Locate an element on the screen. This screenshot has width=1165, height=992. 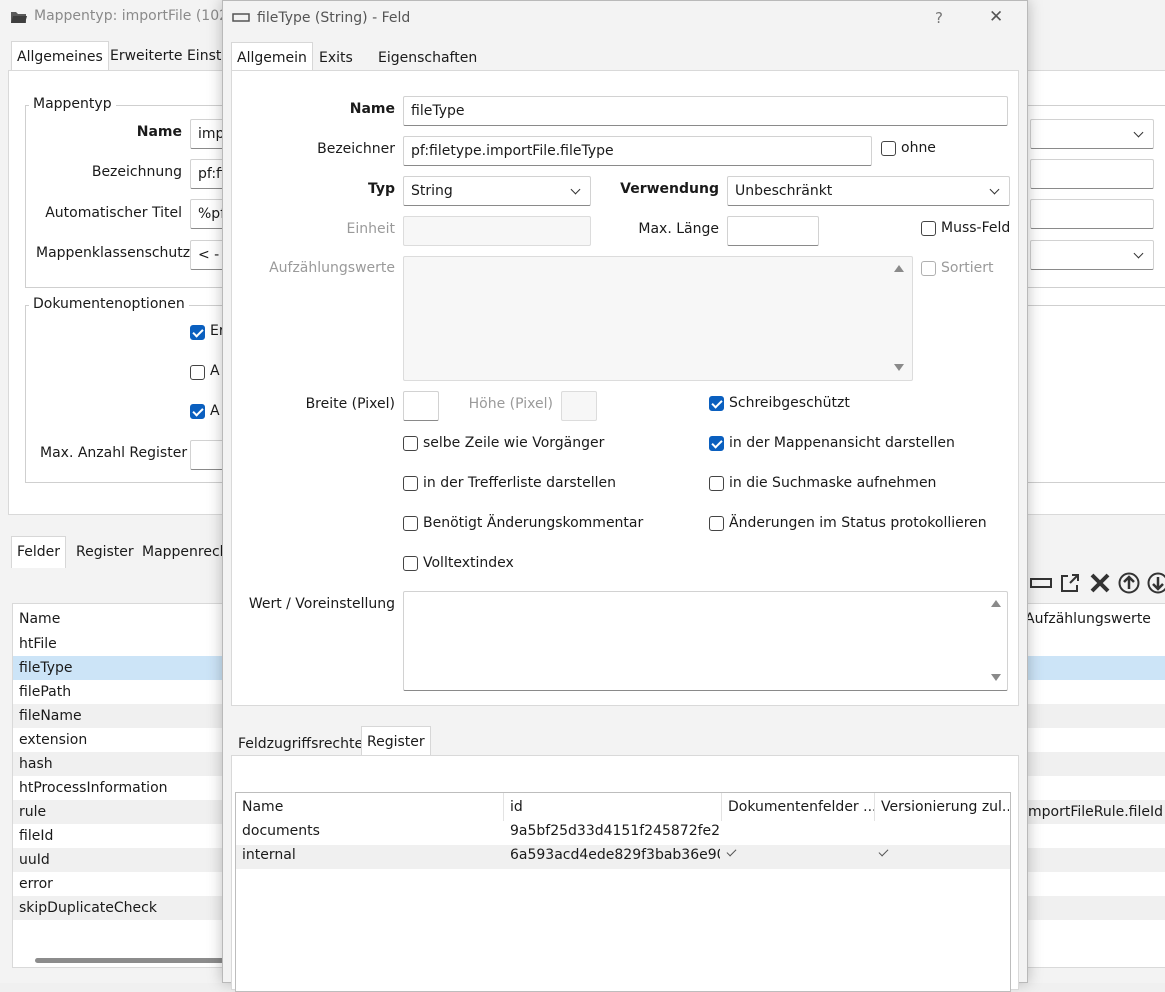
wert-textarea is located at coordinates (705, 641).